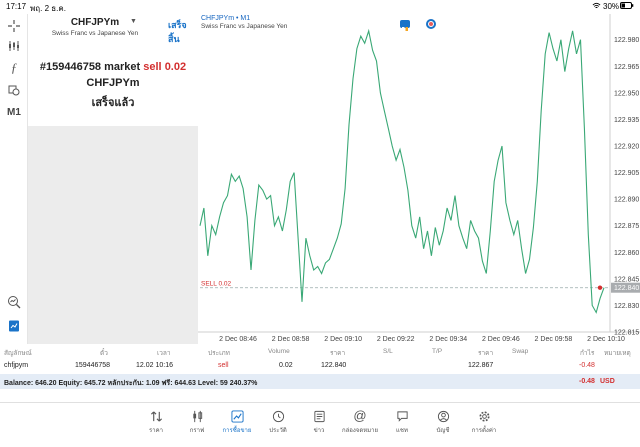 The height and width of the screenshot is (447, 640). Describe the element at coordinates (113, 83) in the screenshot. I see `order-symbol: CHFJPYm` at that location.